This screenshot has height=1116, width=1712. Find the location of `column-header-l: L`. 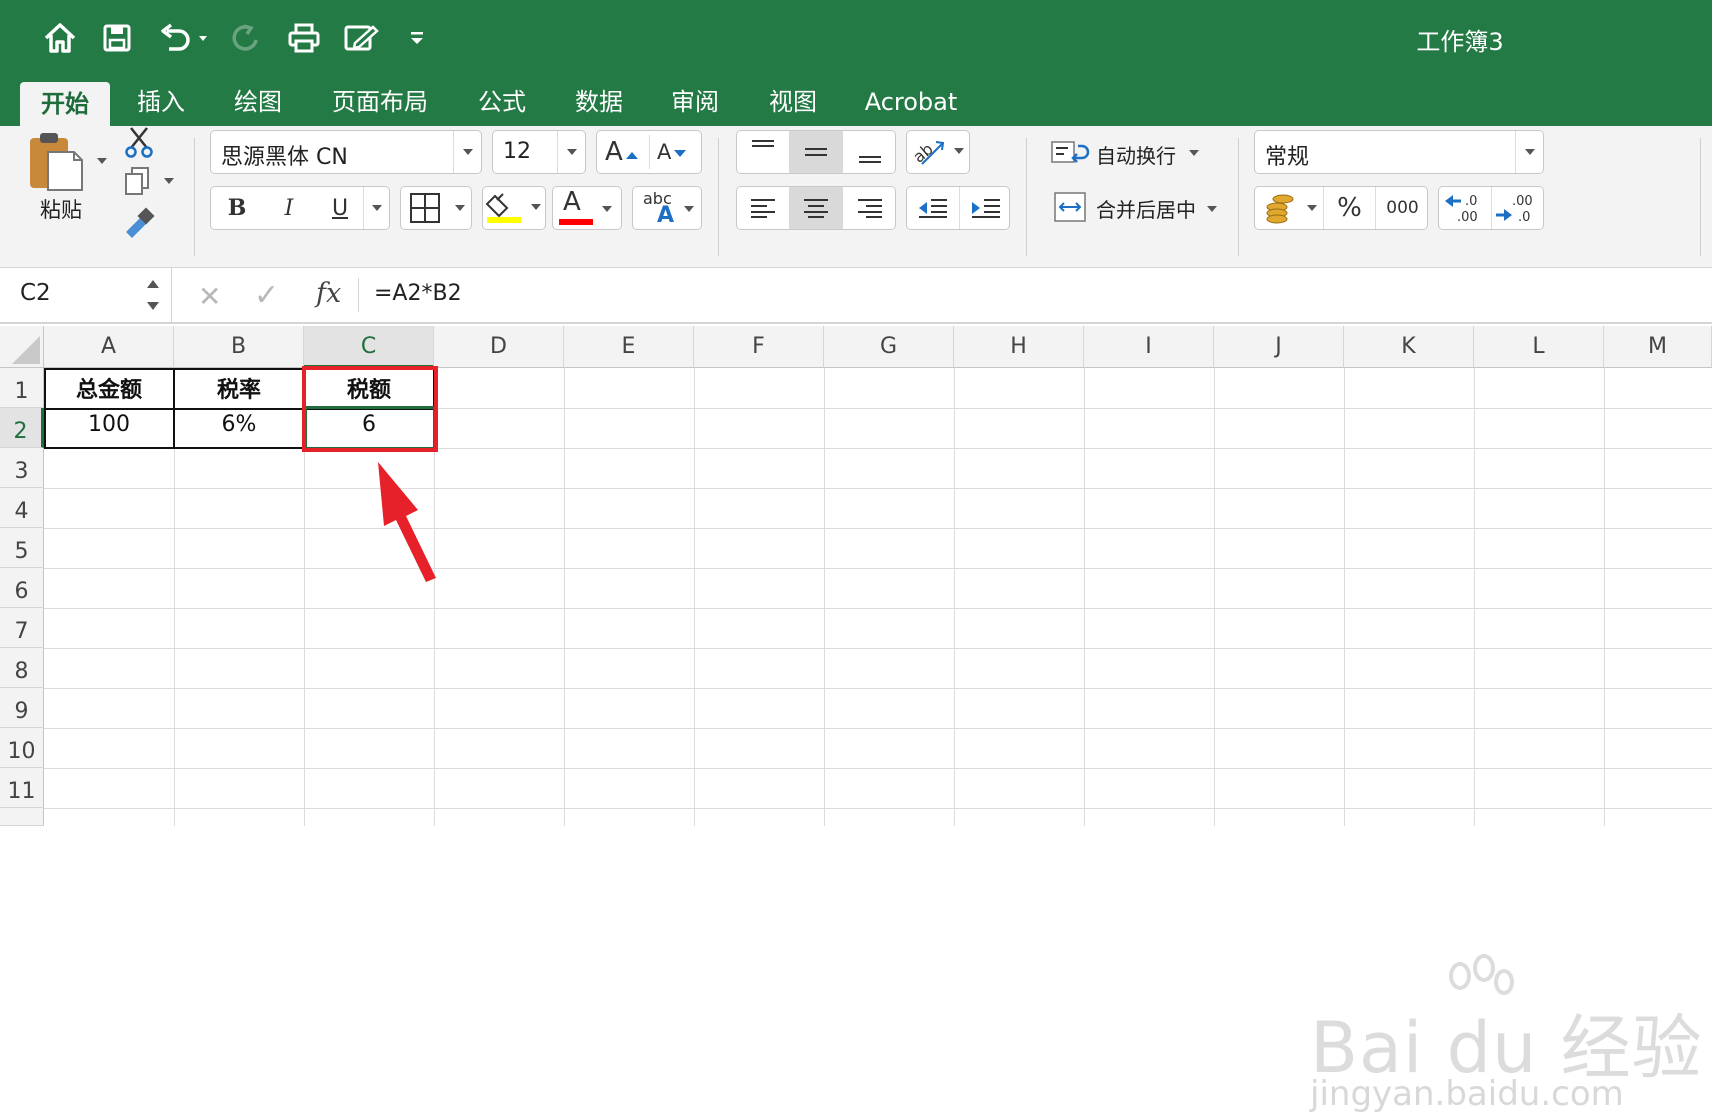

column-header-l: L is located at coordinates (1539, 347).